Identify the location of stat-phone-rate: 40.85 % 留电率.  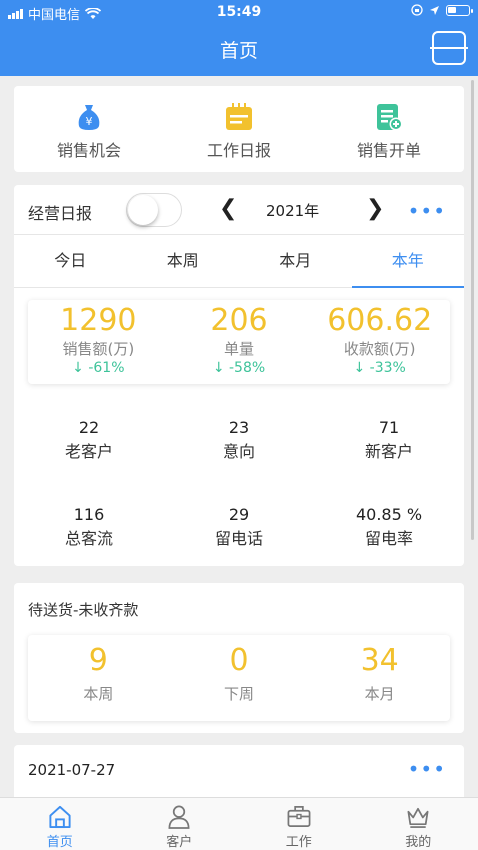
(389, 528).